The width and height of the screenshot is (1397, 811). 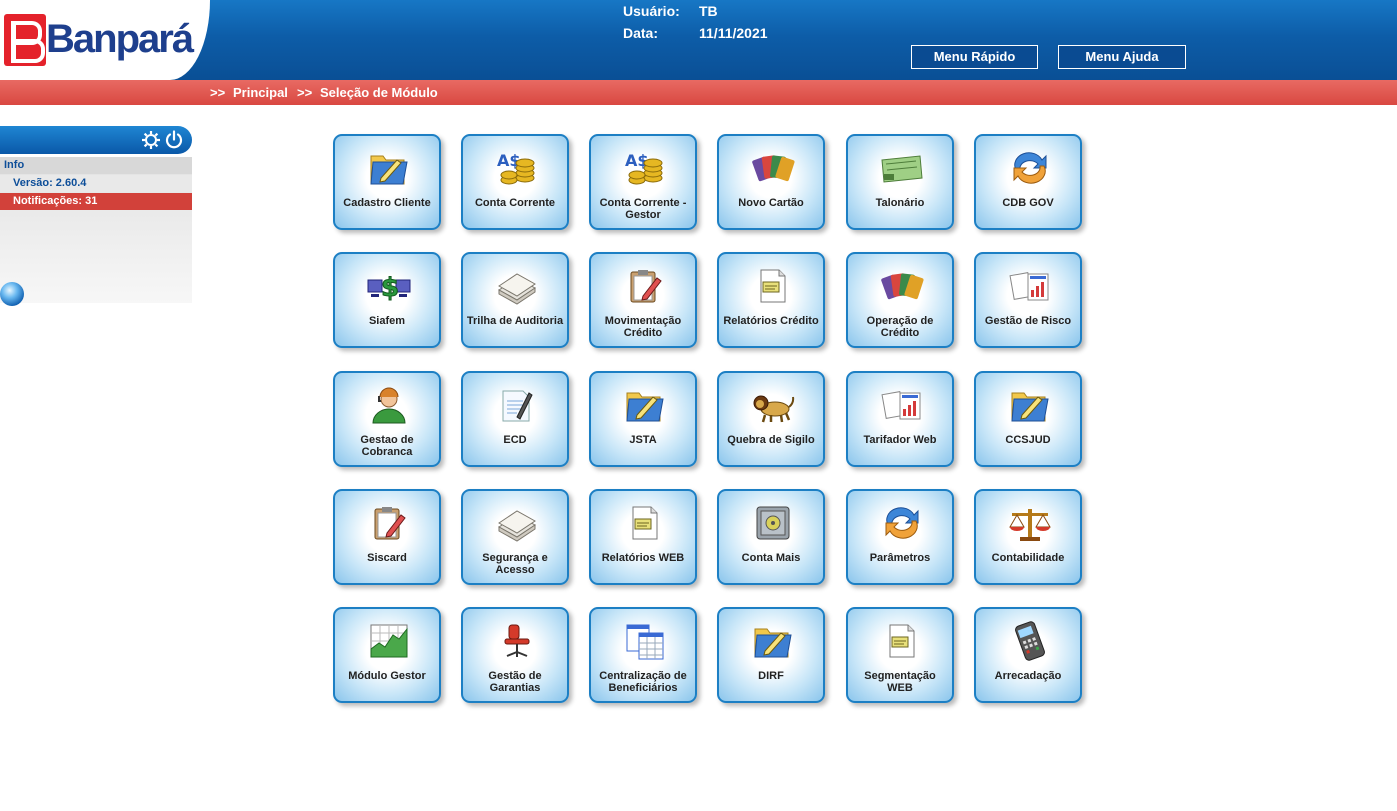 I want to click on module-label: Tarifador Web, so click(x=900, y=440).